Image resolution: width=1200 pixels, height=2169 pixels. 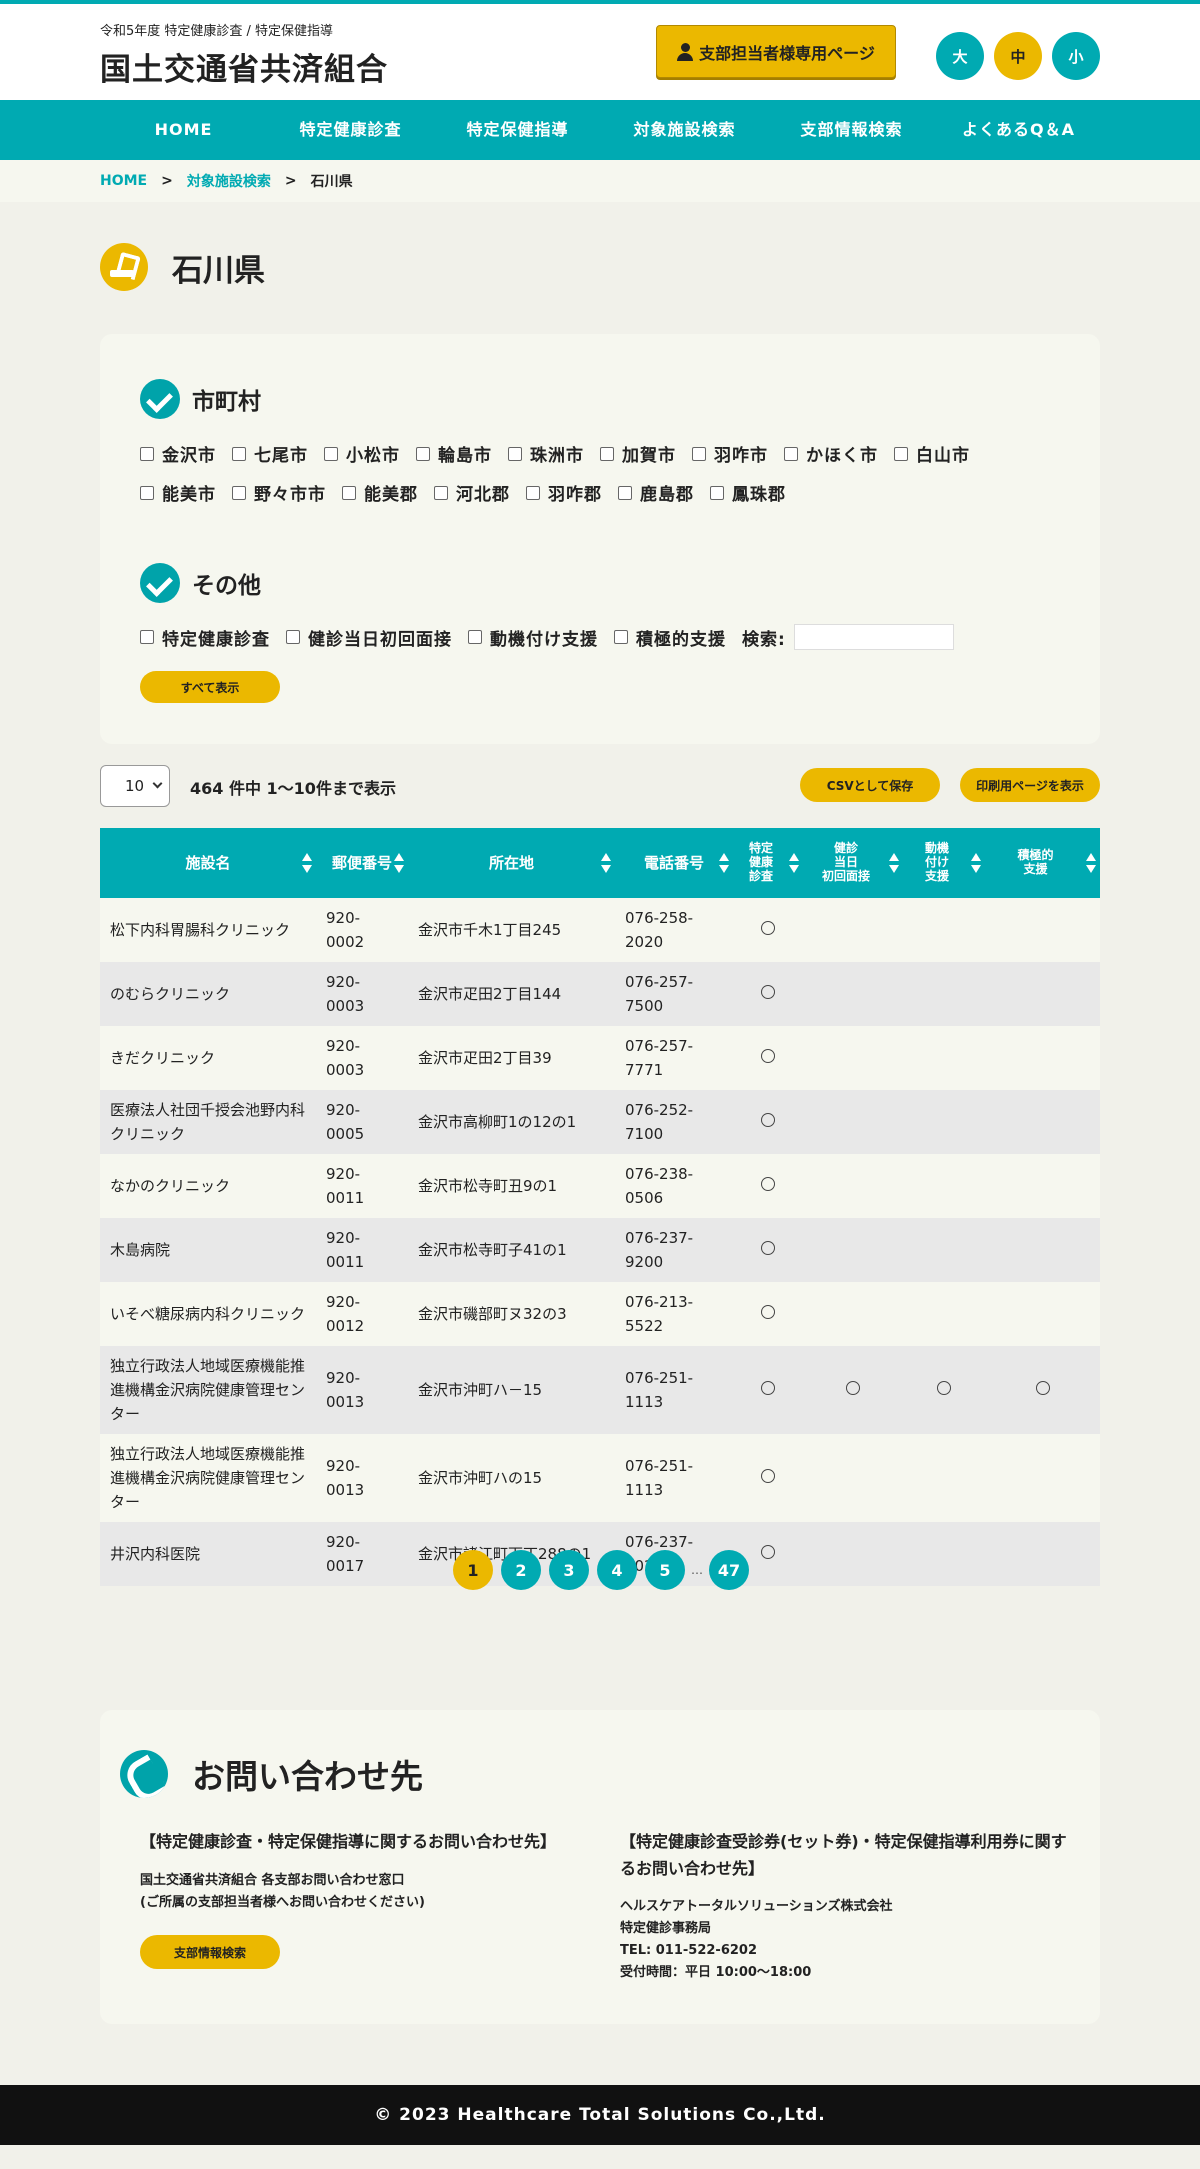 I want to click on csv-save-button: CSVとして保存, so click(x=870, y=785).